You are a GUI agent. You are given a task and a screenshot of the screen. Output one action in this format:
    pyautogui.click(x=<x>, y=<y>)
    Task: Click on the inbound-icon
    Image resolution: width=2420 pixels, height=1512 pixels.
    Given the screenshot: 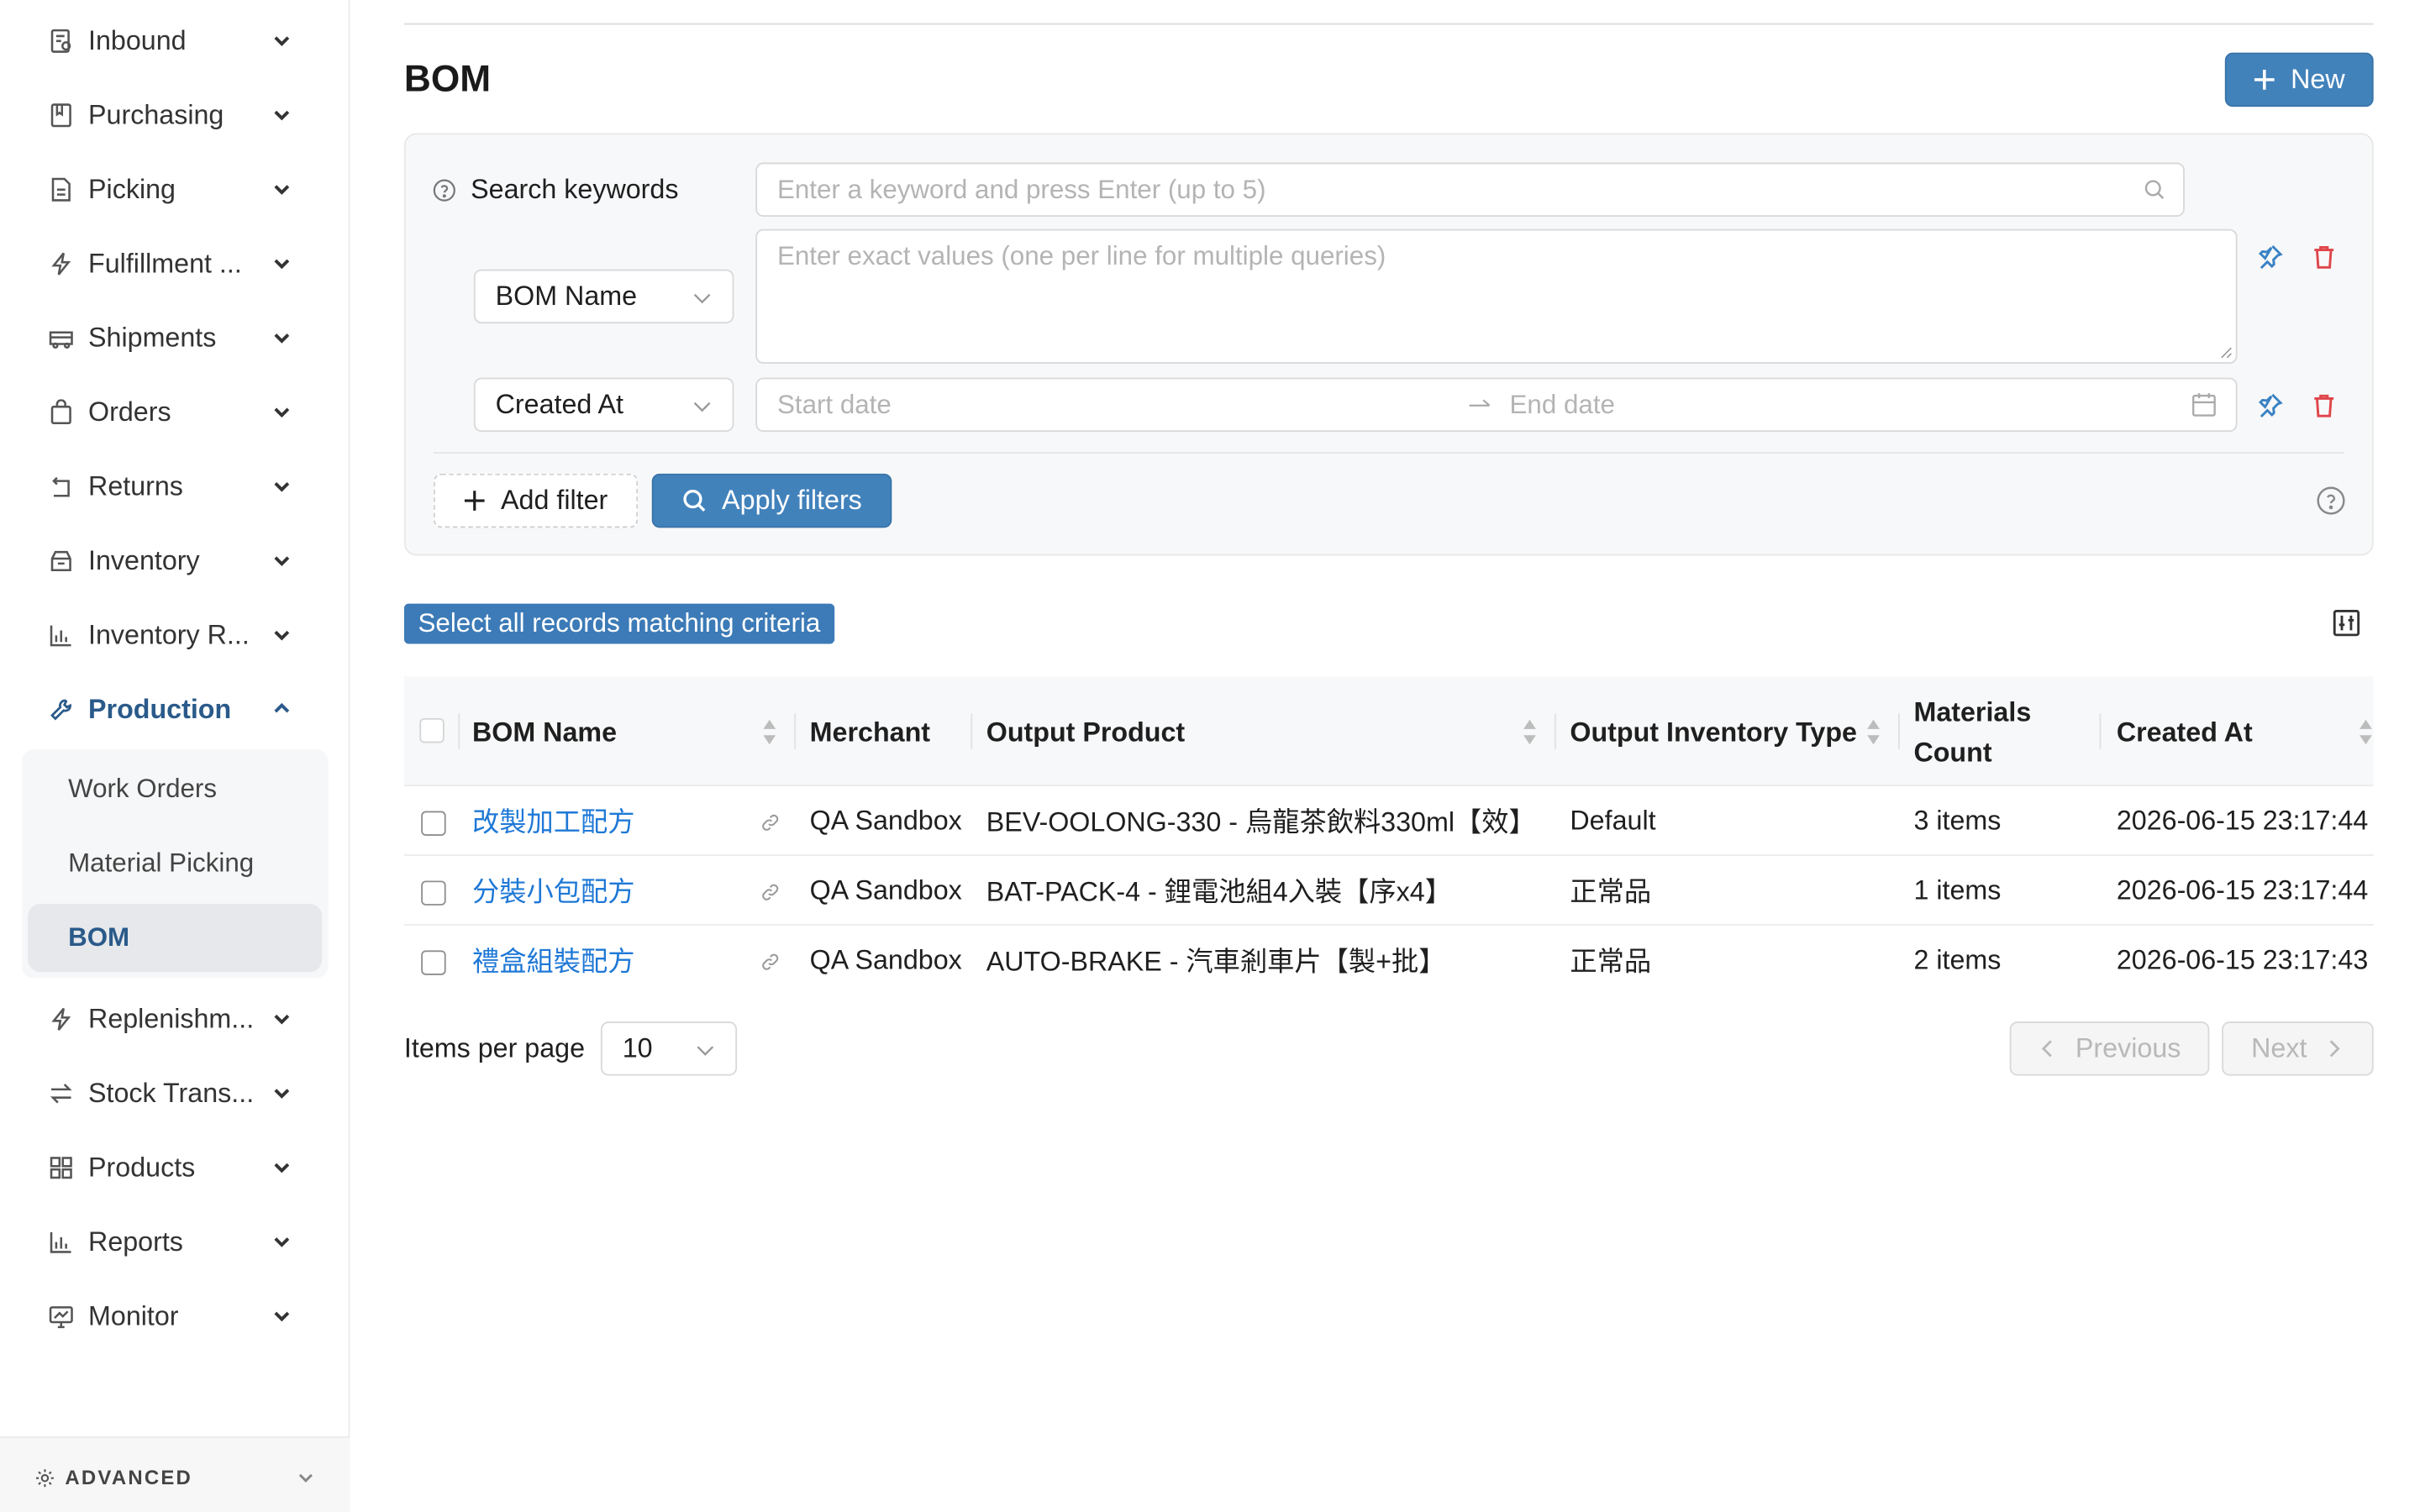 What is the action you would take?
    pyautogui.click(x=60, y=40)
    